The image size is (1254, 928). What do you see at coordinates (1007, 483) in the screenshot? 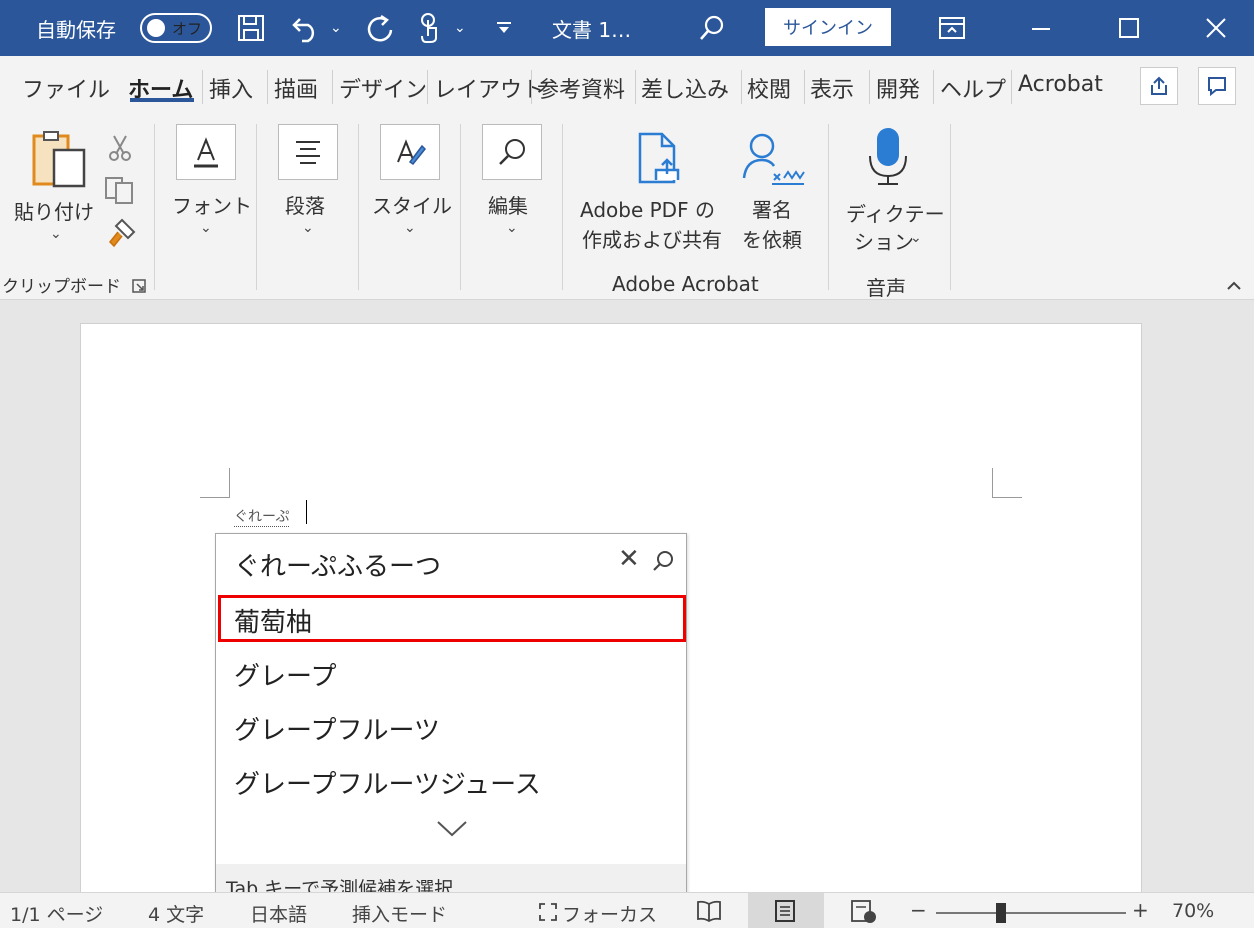
I see `margin-mark-right` at bounding box center [1007, 483].